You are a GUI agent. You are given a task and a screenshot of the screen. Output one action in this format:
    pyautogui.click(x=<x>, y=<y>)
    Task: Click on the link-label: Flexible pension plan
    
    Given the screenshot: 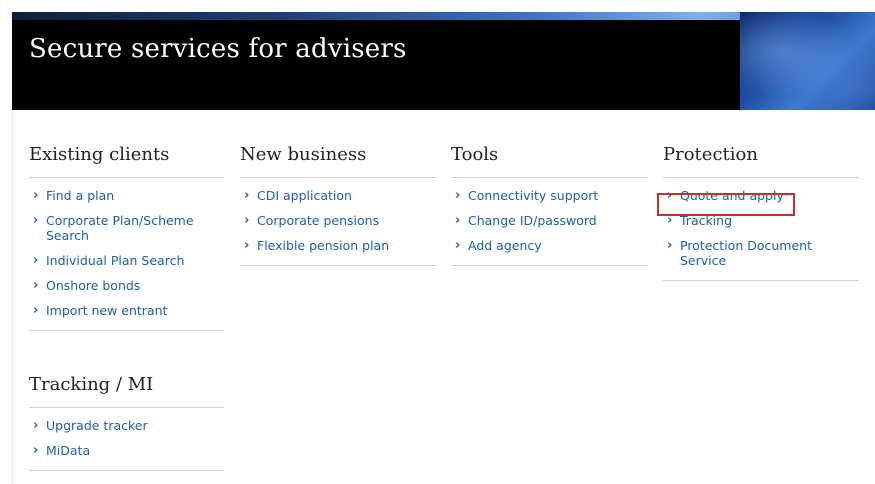 What is the action you would take?
    pyautogui.click(x=323, y=245)
    